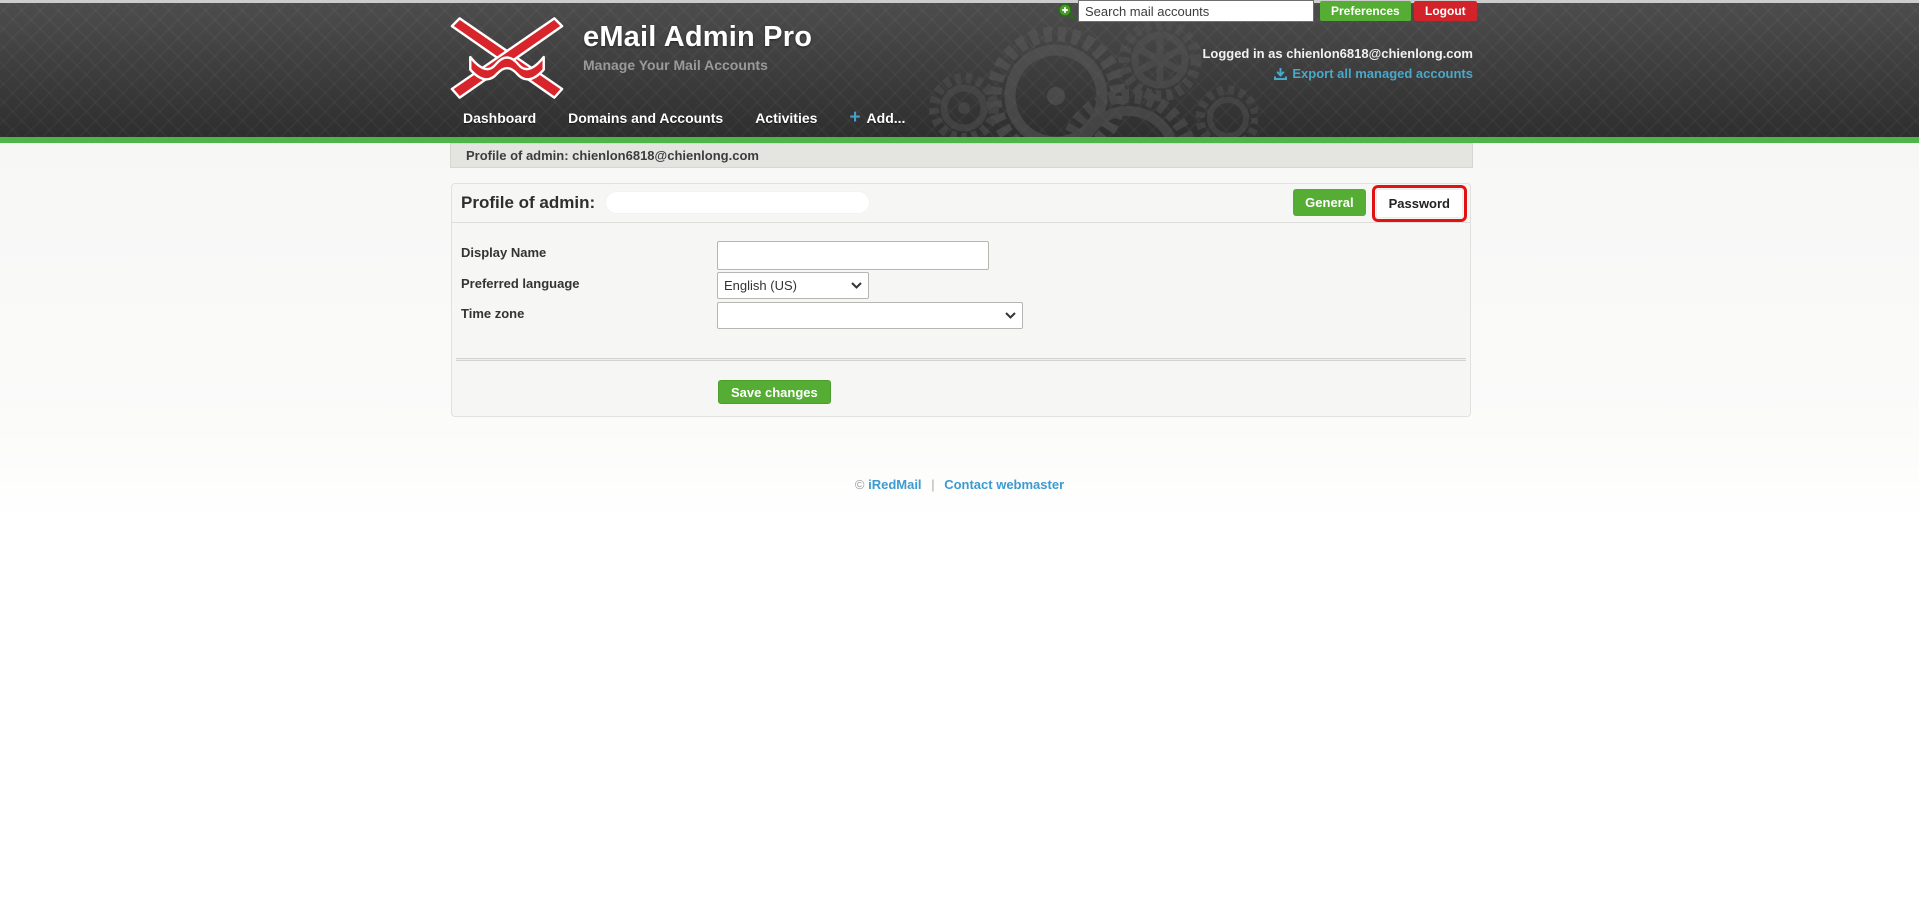 Image resolution: width=1919 pixels, height=912 pixels. I want to click on preferences-button: Preferences, so click(1365, 11).